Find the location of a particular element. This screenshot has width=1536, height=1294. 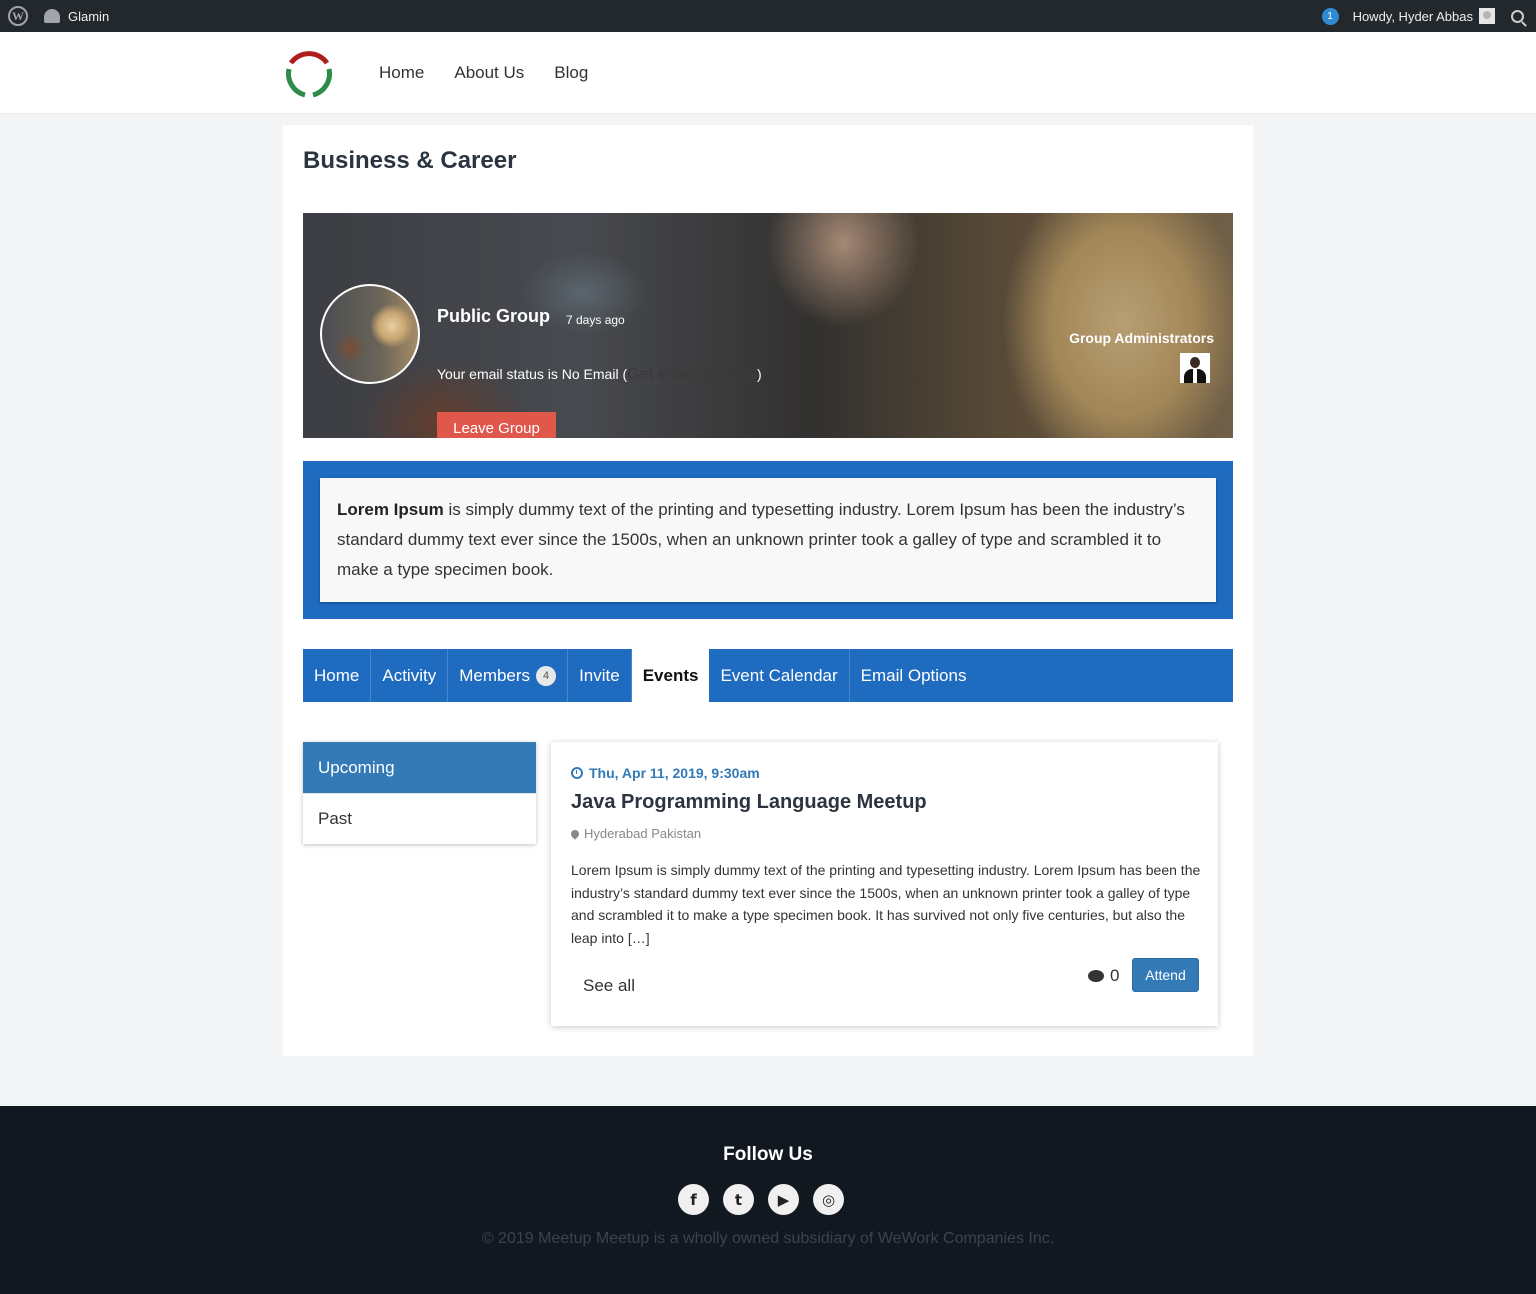

group-type: Public Group is located at coordinates (494, 316).